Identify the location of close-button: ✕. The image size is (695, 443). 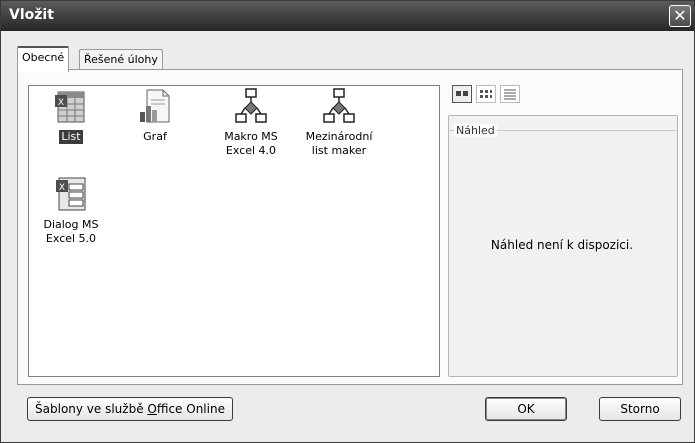
(680, 16).